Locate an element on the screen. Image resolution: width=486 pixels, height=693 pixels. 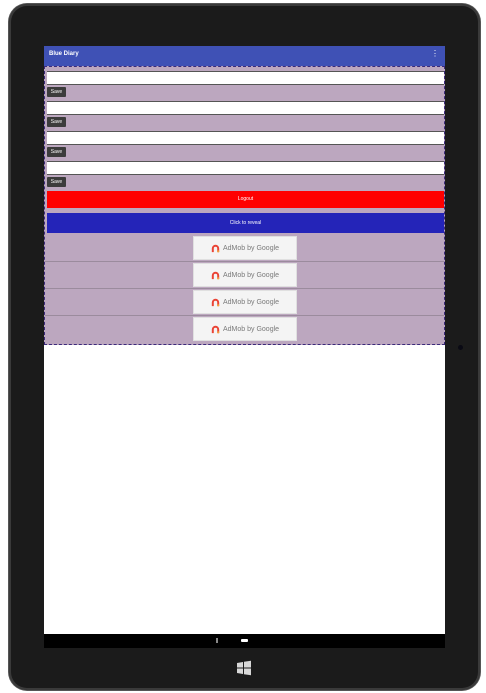
logout-button: Logout is located at coordinates (245, 199).